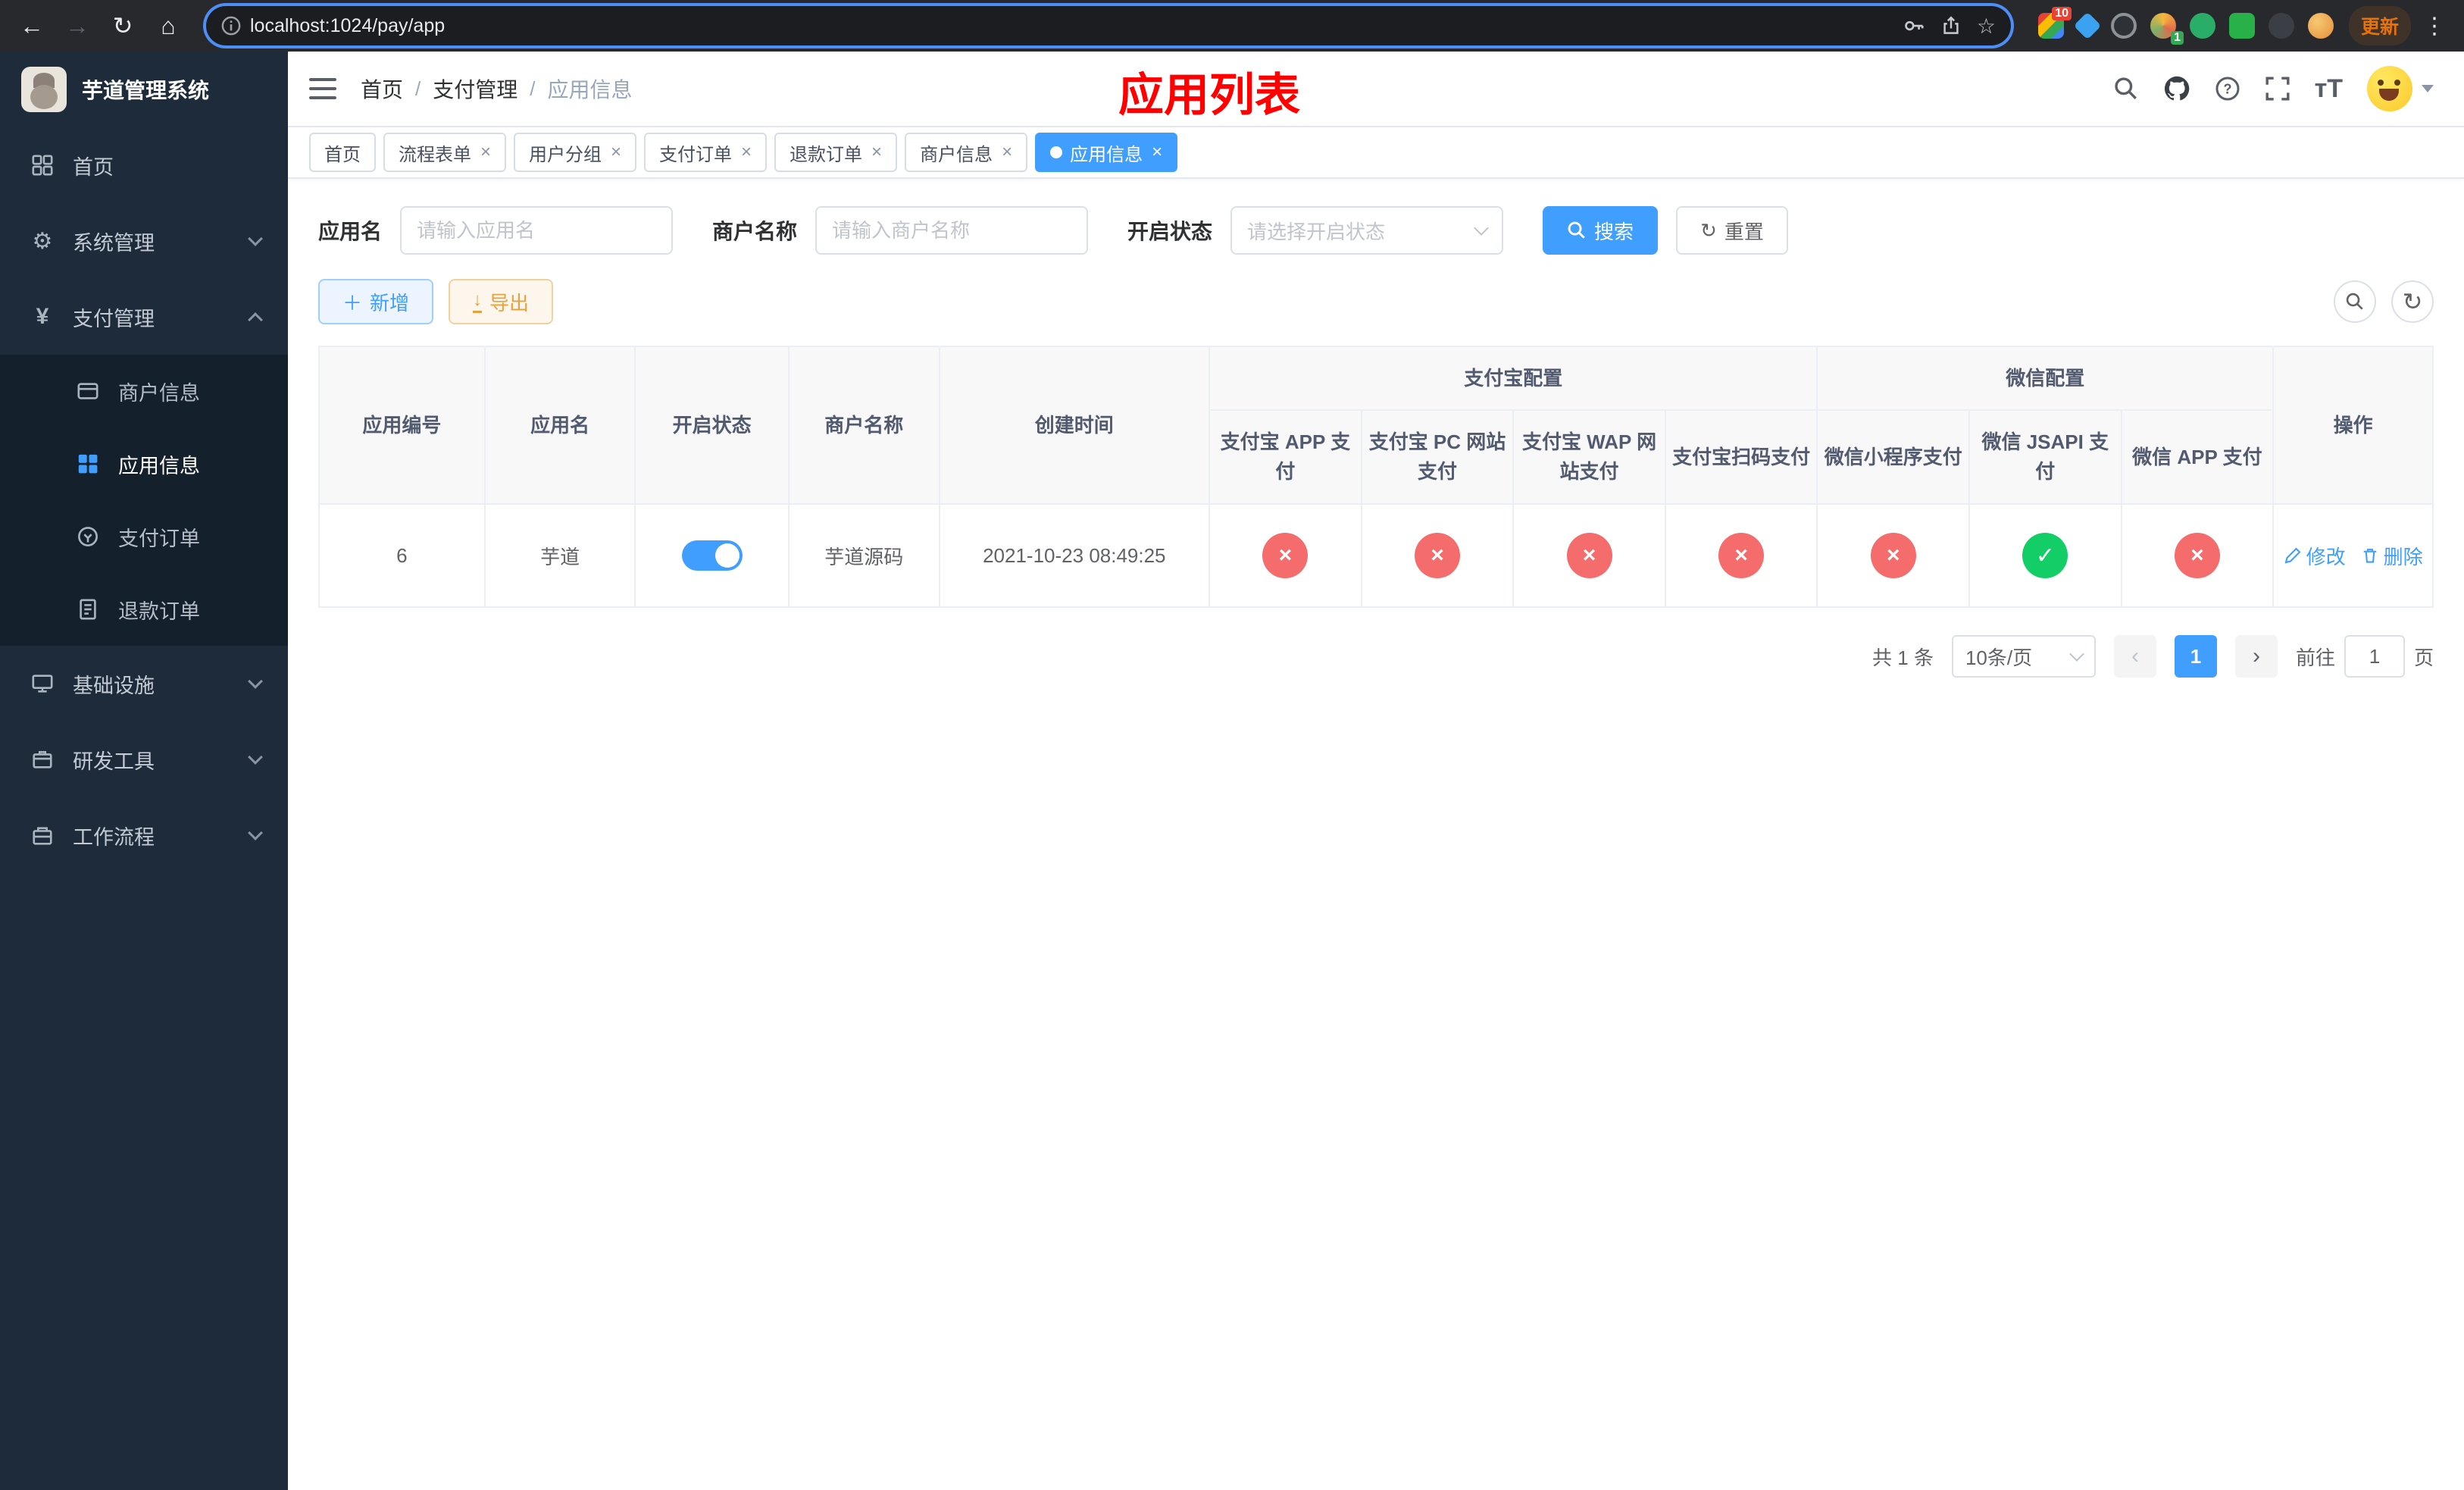 This screenshot has width=2464, height=1490. I want to click on col-header-alipay-wap: 支付宝 WAP 网站支付, so click(1589, 457).